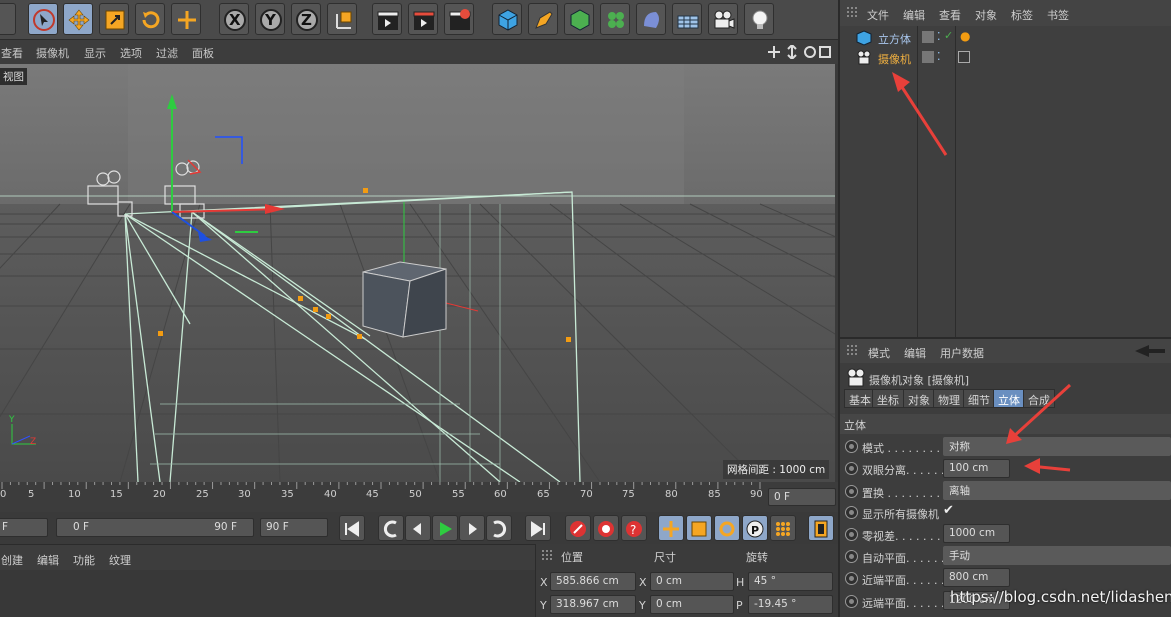 This screenshot has height=617, width=1171. What do you see at coordinates (352, 528) in the screenshot?
I see `go-to-start-button` at bounding box center [352, 528].